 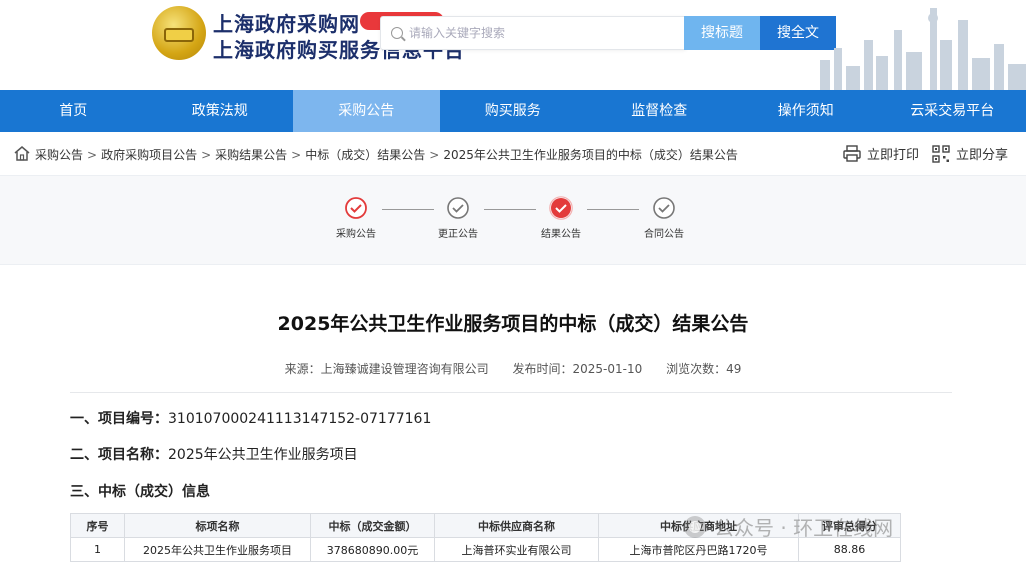 I want to click on page-title: 2025年公共卫生作业服务项目的中标（成交）结果公告, so click(x=513, y=324).